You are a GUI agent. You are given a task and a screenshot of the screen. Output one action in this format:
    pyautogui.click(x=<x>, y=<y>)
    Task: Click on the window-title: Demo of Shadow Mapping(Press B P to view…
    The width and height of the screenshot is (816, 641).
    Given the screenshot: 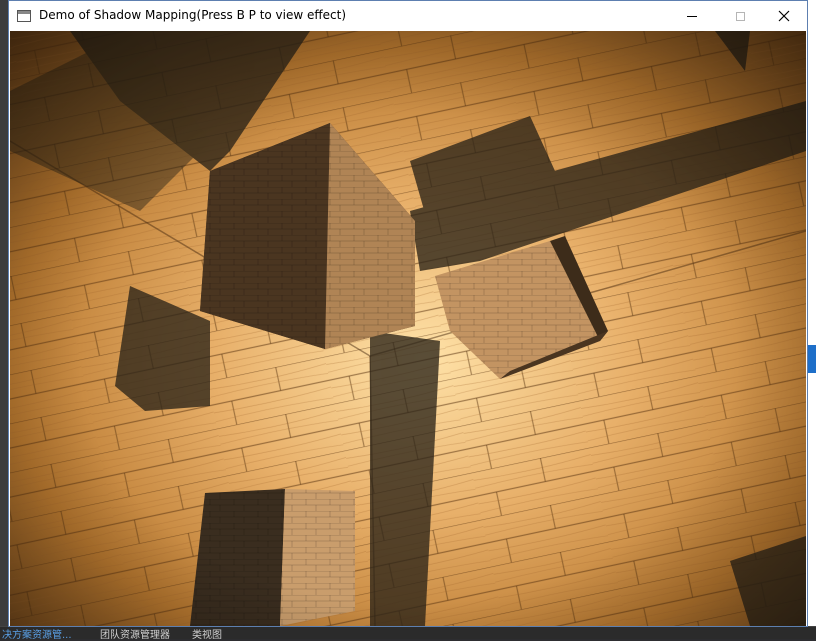 What is the action you would take?
    pyautogui.click(x=193, y=15)
    